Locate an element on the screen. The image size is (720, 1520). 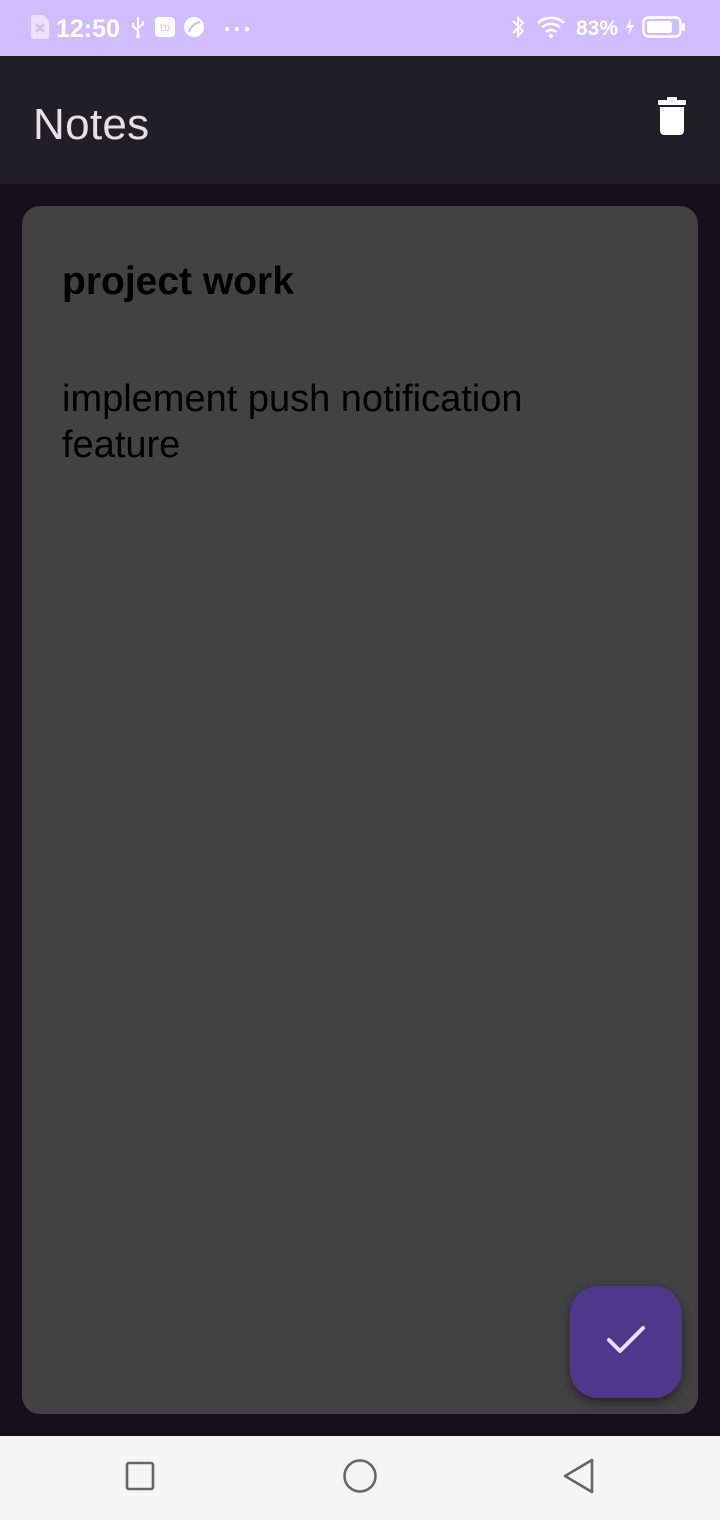
home-button is located at coordinates (360, 1478).